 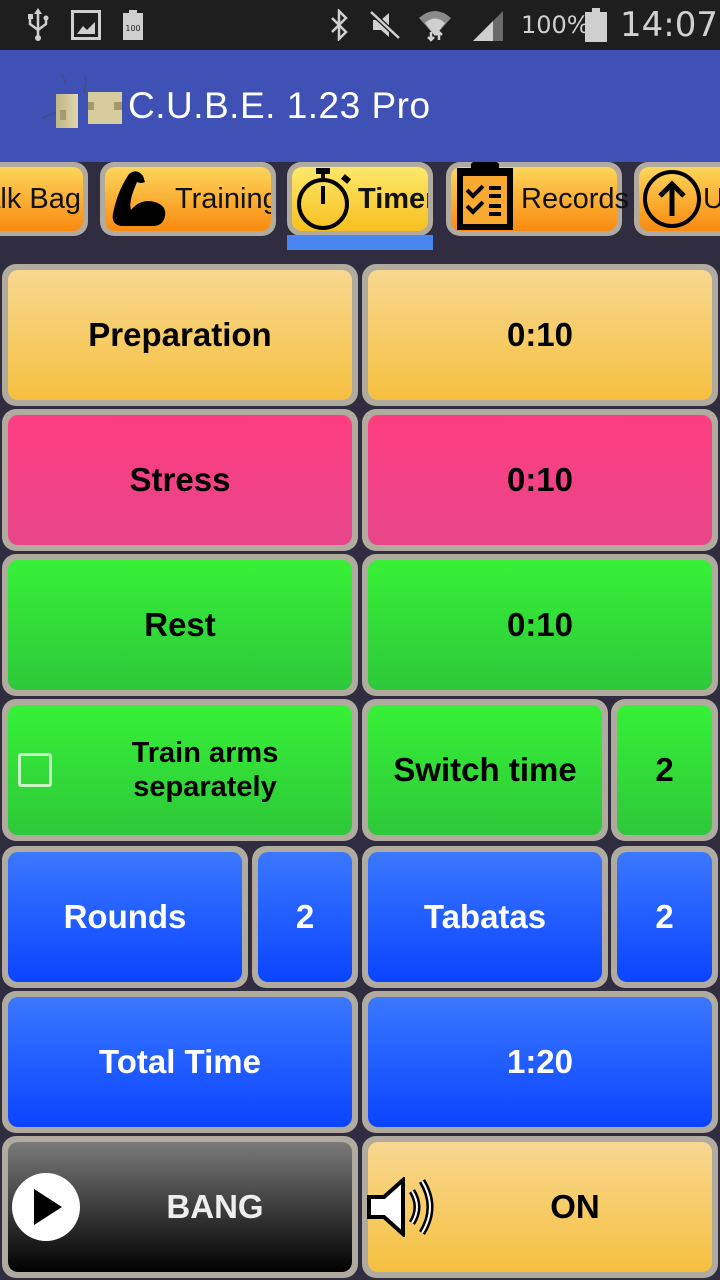 What do you see at coordinates (575, 1206) in the screenshot?
I see `sound-state: ON` at bounding box center [575, 1206].